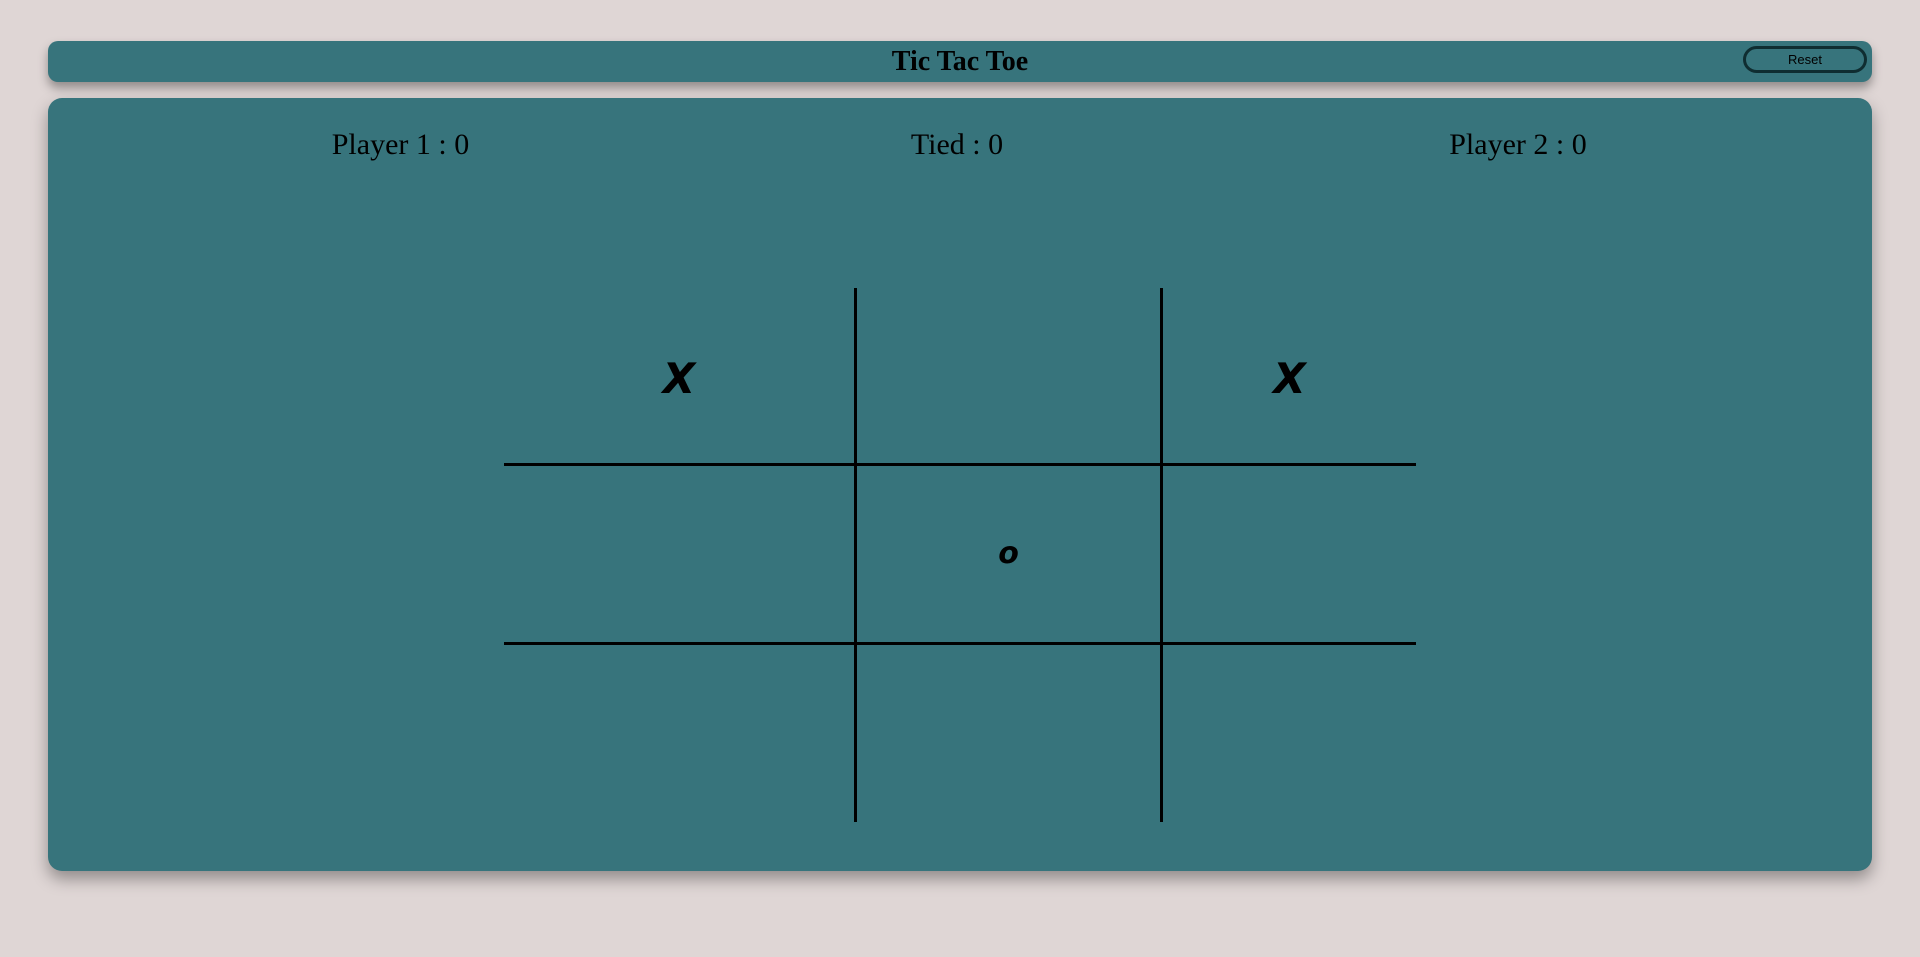  What do you see at coordinates (1805, 59) in the screenshot?
I see `reset-button: Reset` at bounding box center [1805, 59].